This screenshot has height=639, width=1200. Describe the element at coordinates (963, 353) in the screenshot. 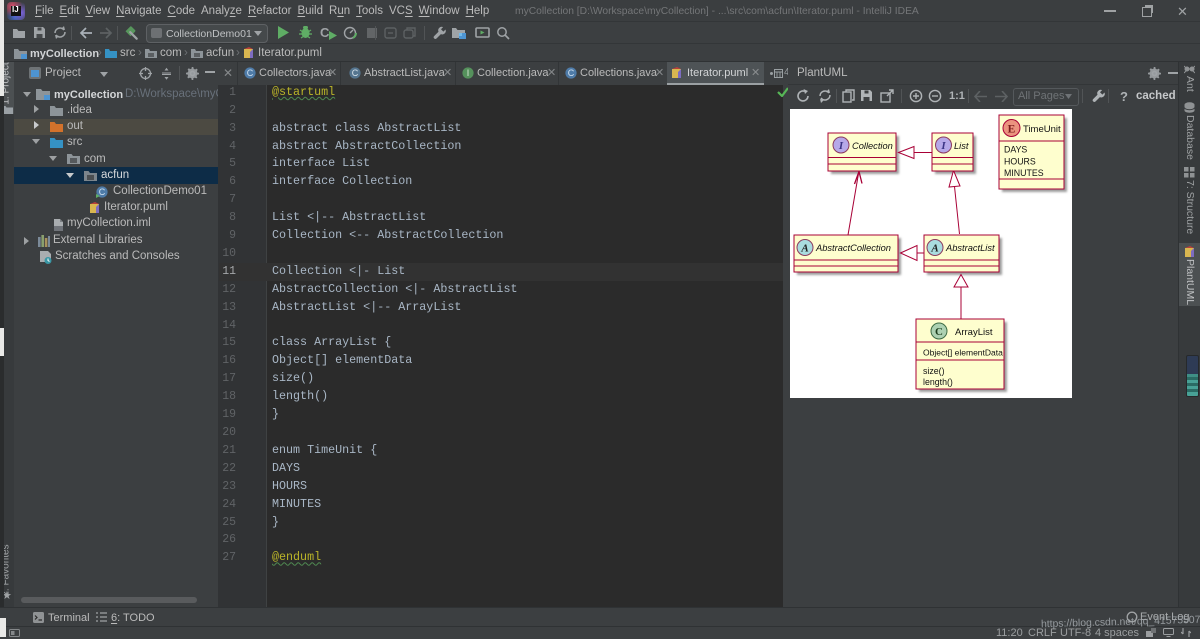

I see `svg-text: Object[] elementData` at that location.